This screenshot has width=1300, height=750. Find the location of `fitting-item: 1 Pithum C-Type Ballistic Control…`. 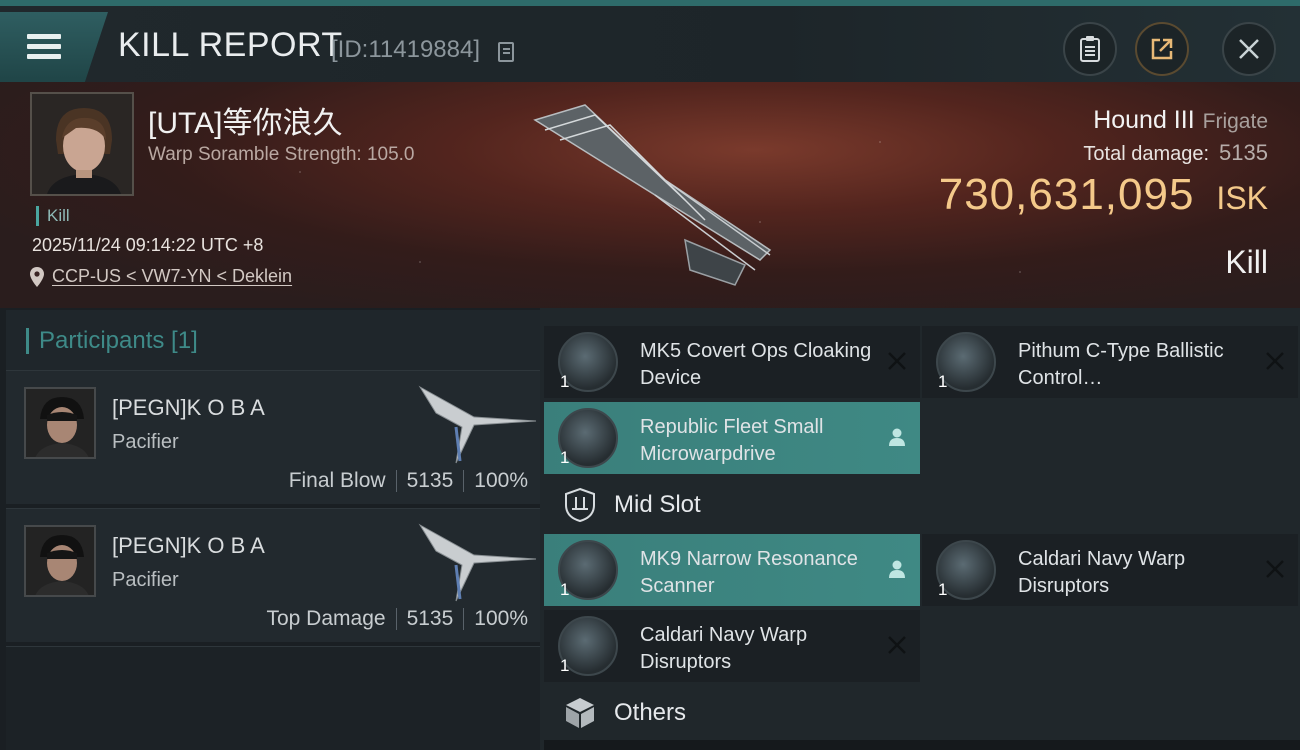

fitting-item: 1 Pithum C-Type Ballistic Control… is located at coordinates (1110, 362).